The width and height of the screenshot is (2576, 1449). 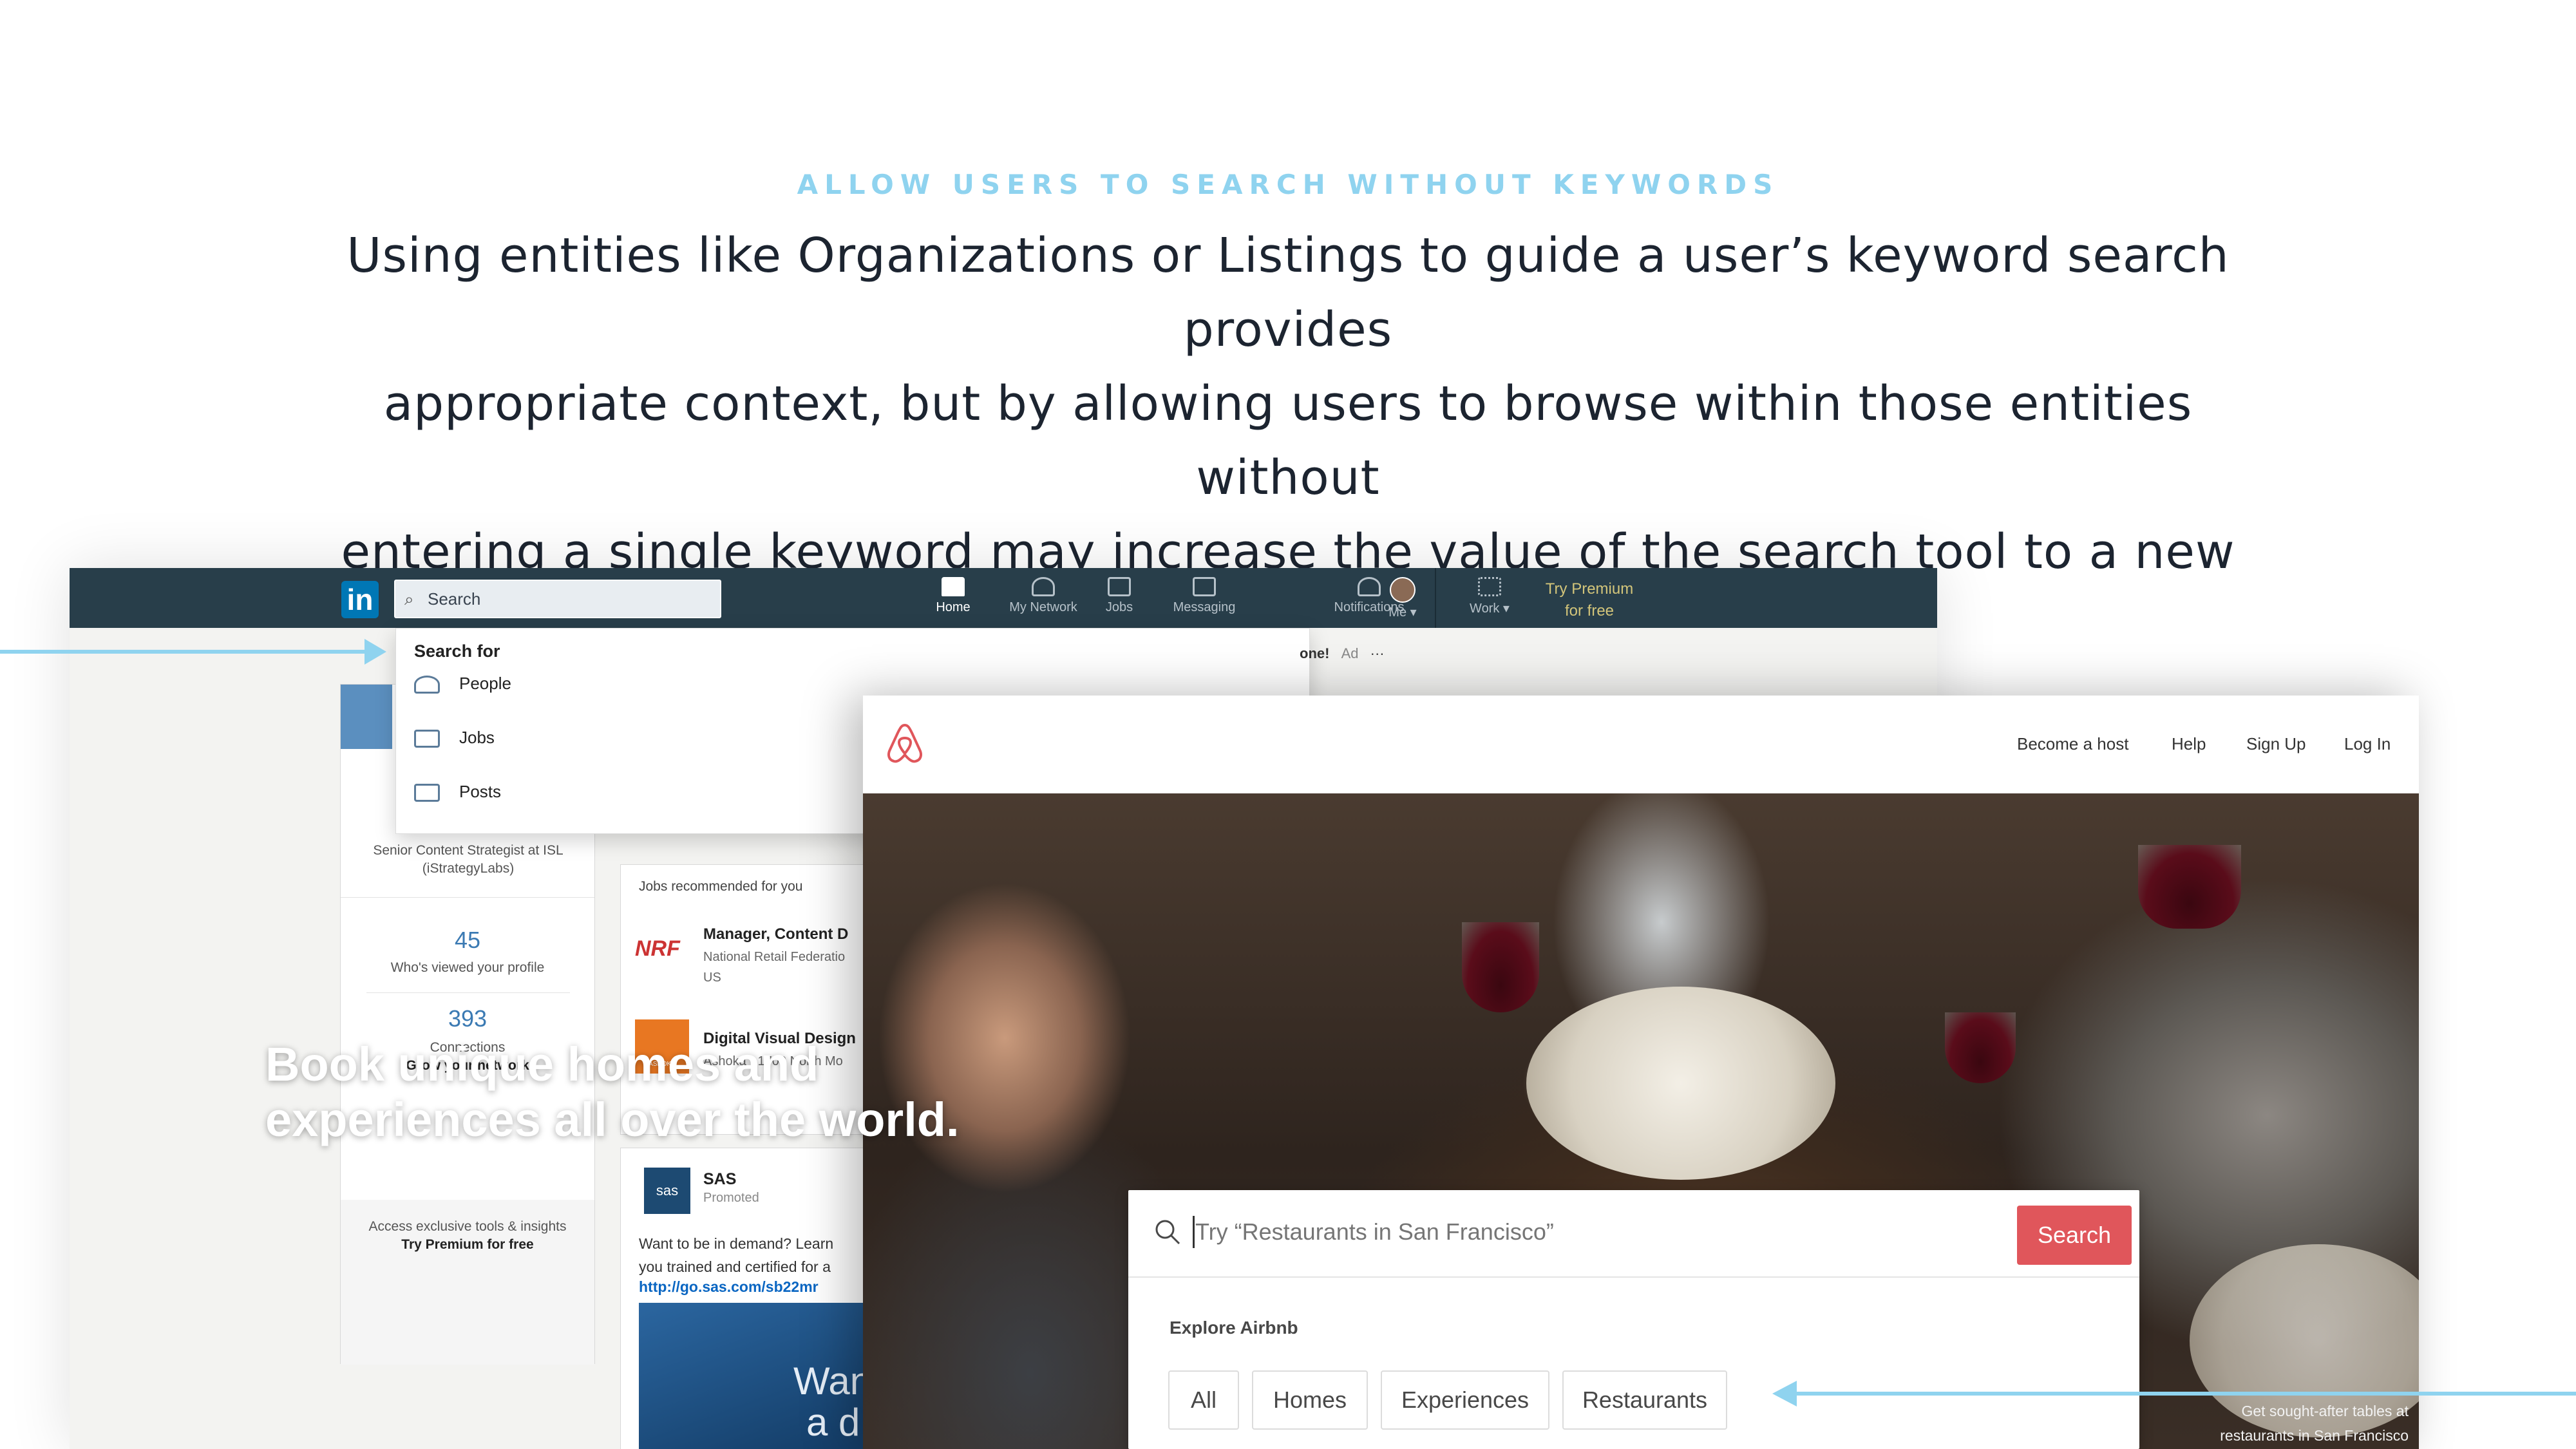 I want to click on nav-home: Home, so click(x=953, y=599).